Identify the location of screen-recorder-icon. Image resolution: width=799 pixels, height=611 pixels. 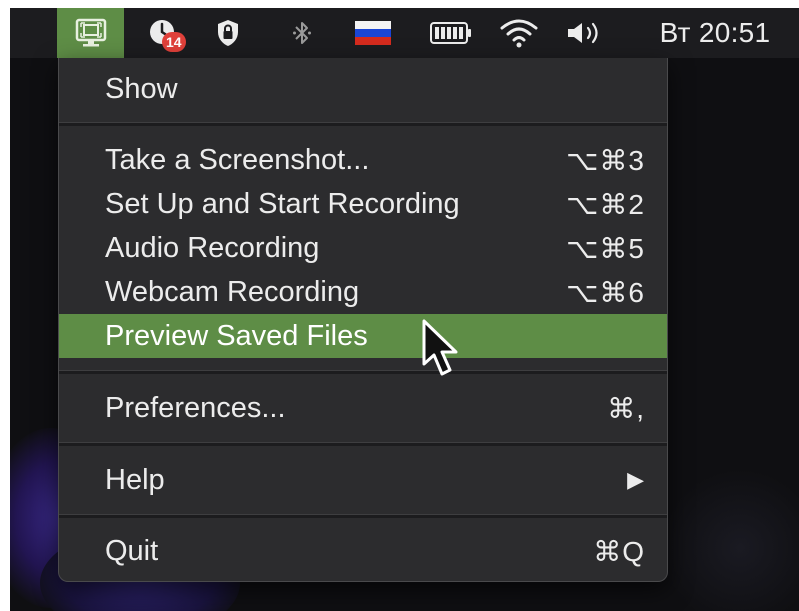
(91, 33).